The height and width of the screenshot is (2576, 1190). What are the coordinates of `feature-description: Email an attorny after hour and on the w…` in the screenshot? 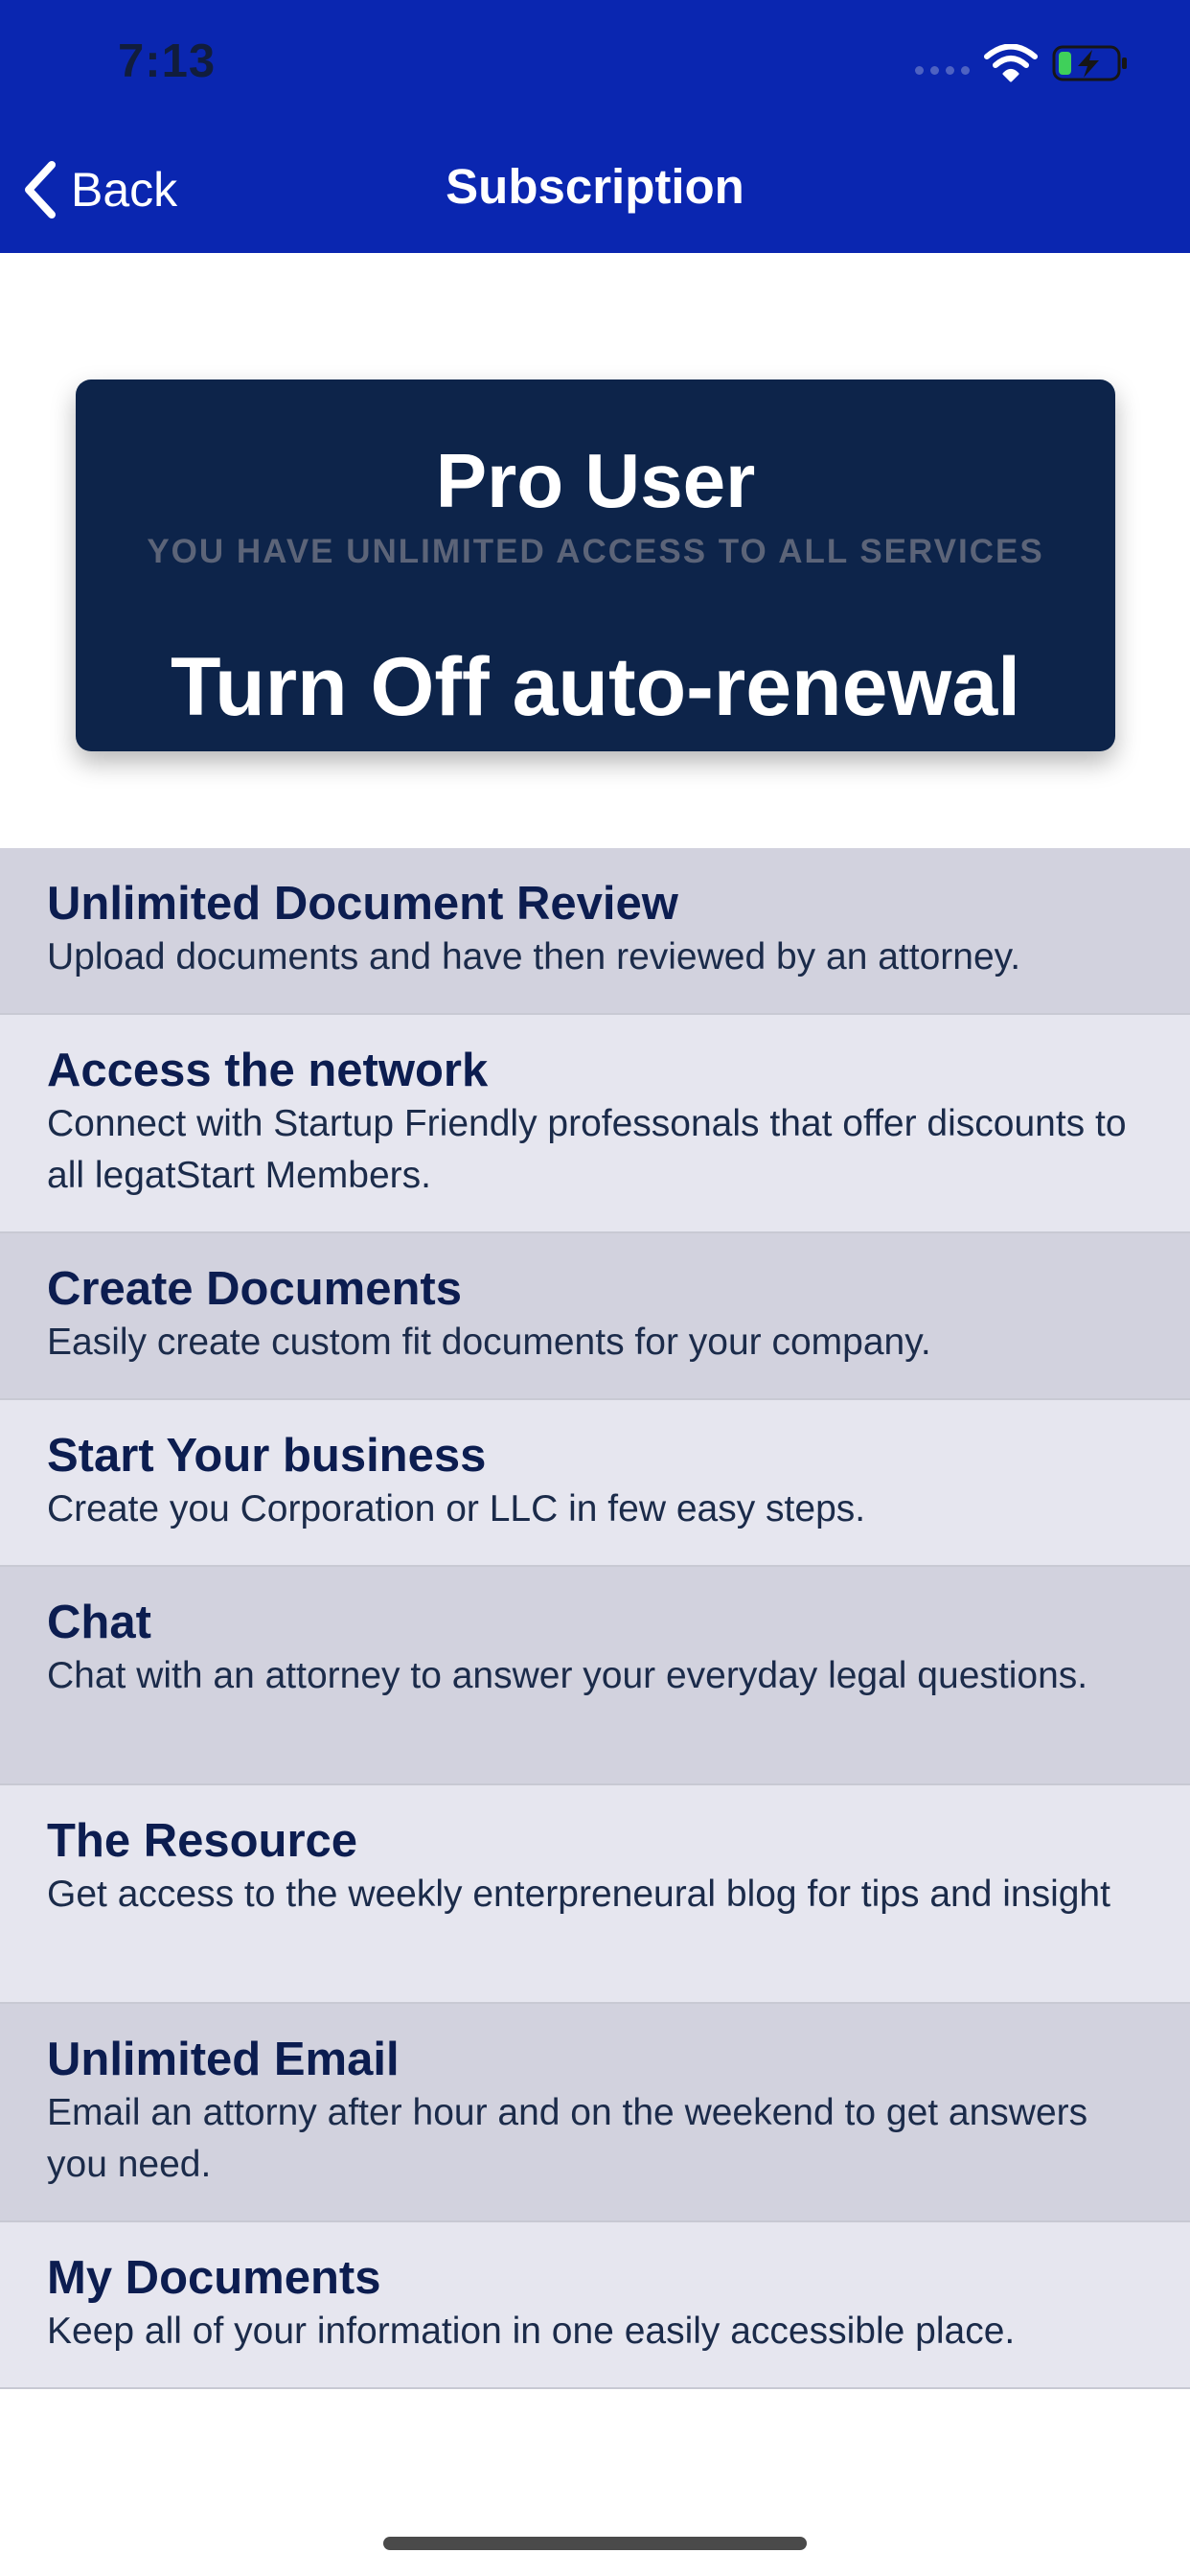 It's located at (568, 2138).